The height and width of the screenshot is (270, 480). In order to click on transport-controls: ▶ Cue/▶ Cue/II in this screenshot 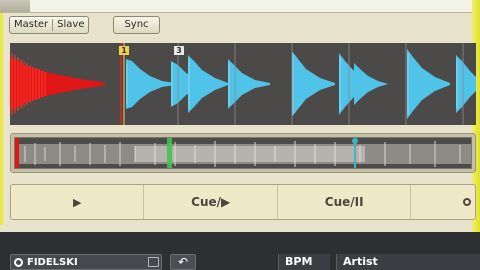, I will do `click(243, 202)`.